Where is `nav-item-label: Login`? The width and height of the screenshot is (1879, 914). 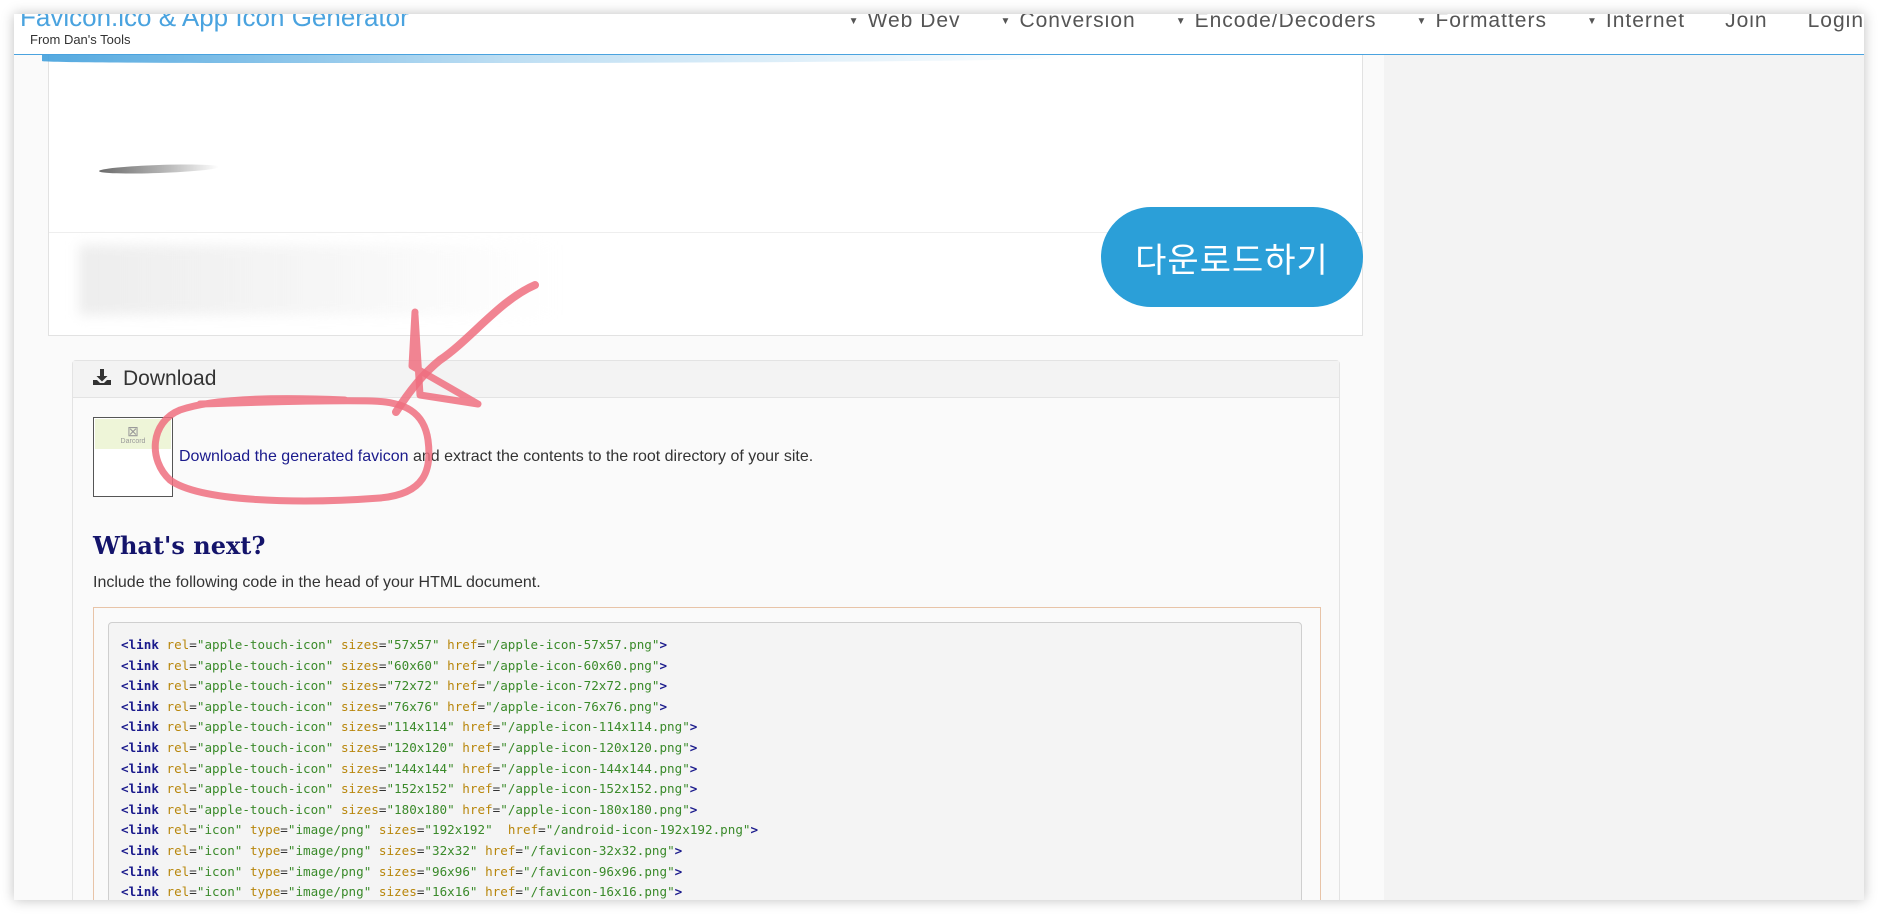 nav-item-label: Login is located at coordinates (1835, 23).